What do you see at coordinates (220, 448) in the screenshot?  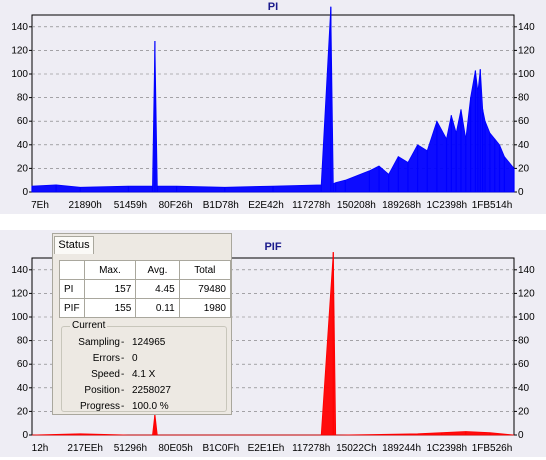 I see `x-tick-label: B1C0Fh` at bounding box center [220, 448].